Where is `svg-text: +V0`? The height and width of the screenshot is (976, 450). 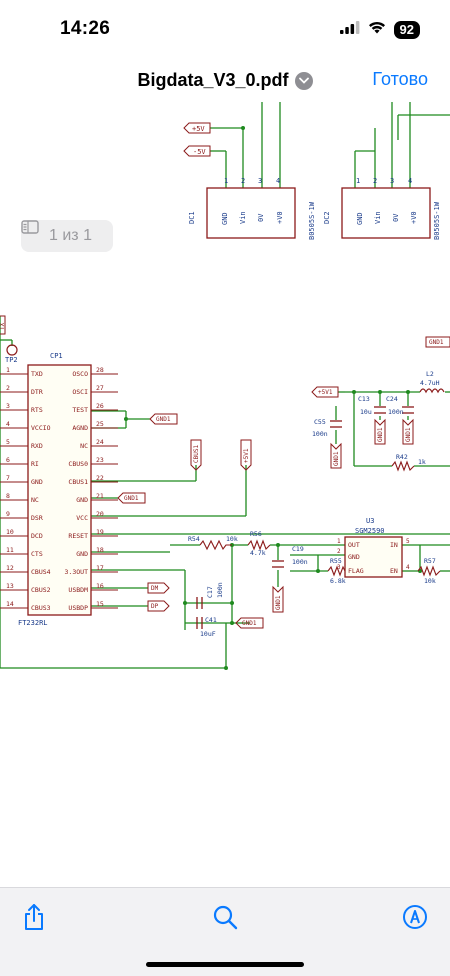
svg-text: +V0 is located at coordinates (280, 217).